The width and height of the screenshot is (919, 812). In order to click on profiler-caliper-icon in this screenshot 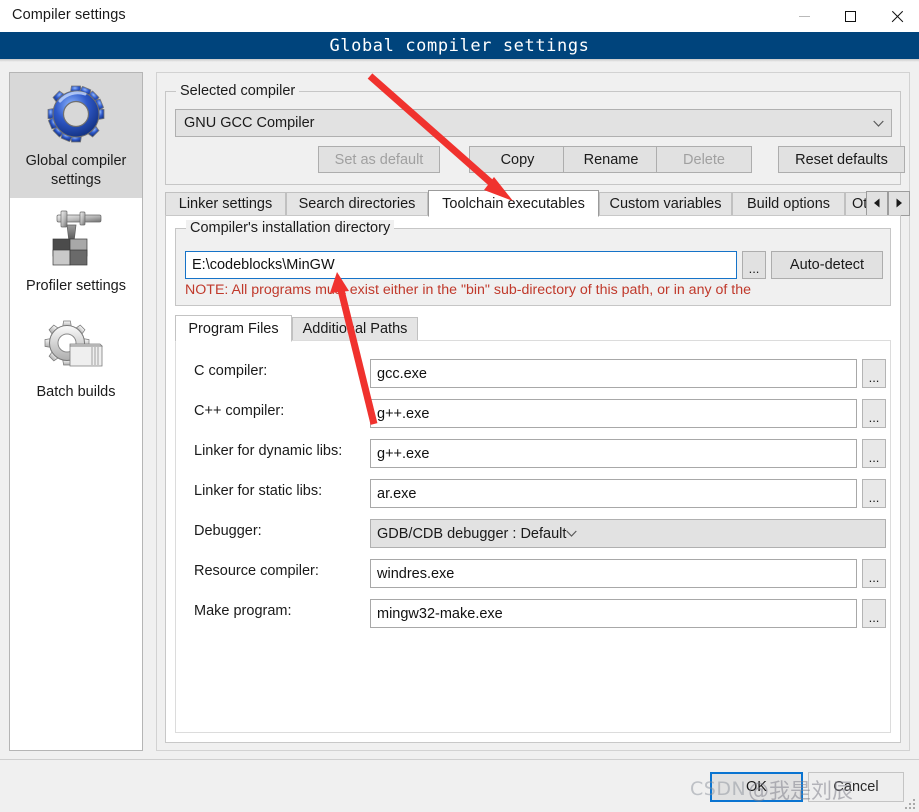, I will do `click(76, 239)`.